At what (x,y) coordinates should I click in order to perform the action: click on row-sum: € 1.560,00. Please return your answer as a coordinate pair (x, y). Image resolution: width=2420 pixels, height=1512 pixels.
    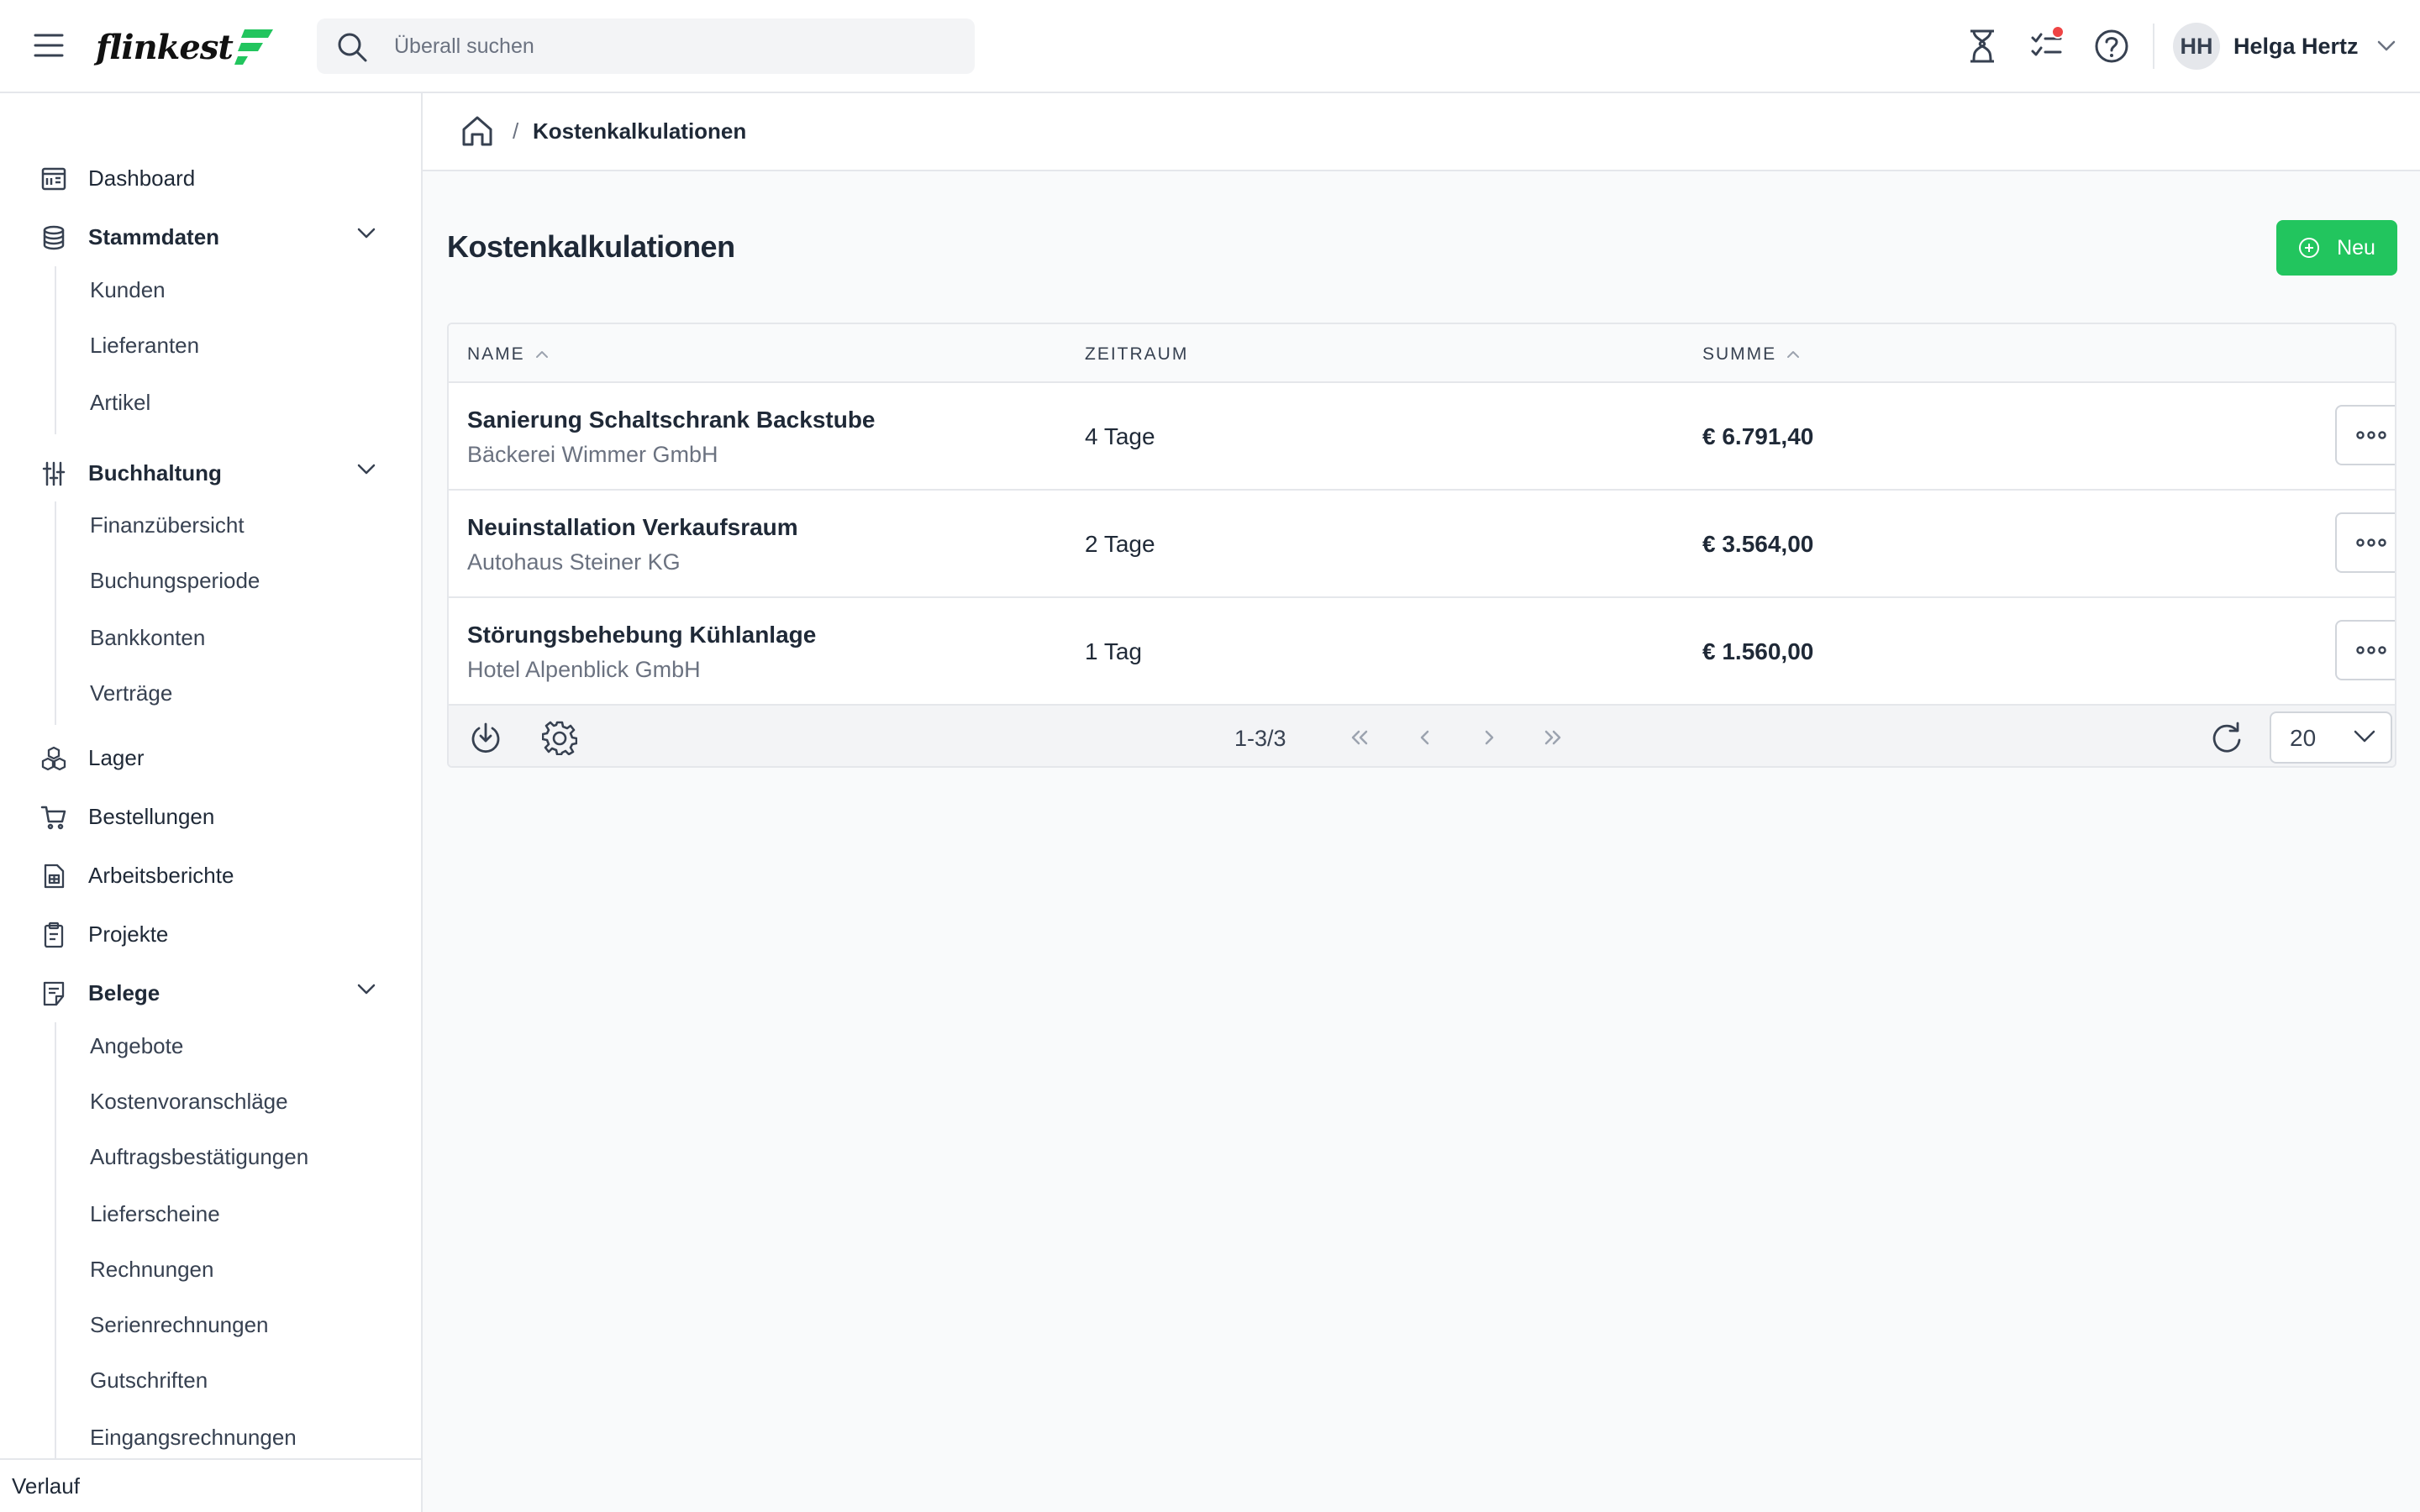
    Looking at the image, I should click on (1758, 651).